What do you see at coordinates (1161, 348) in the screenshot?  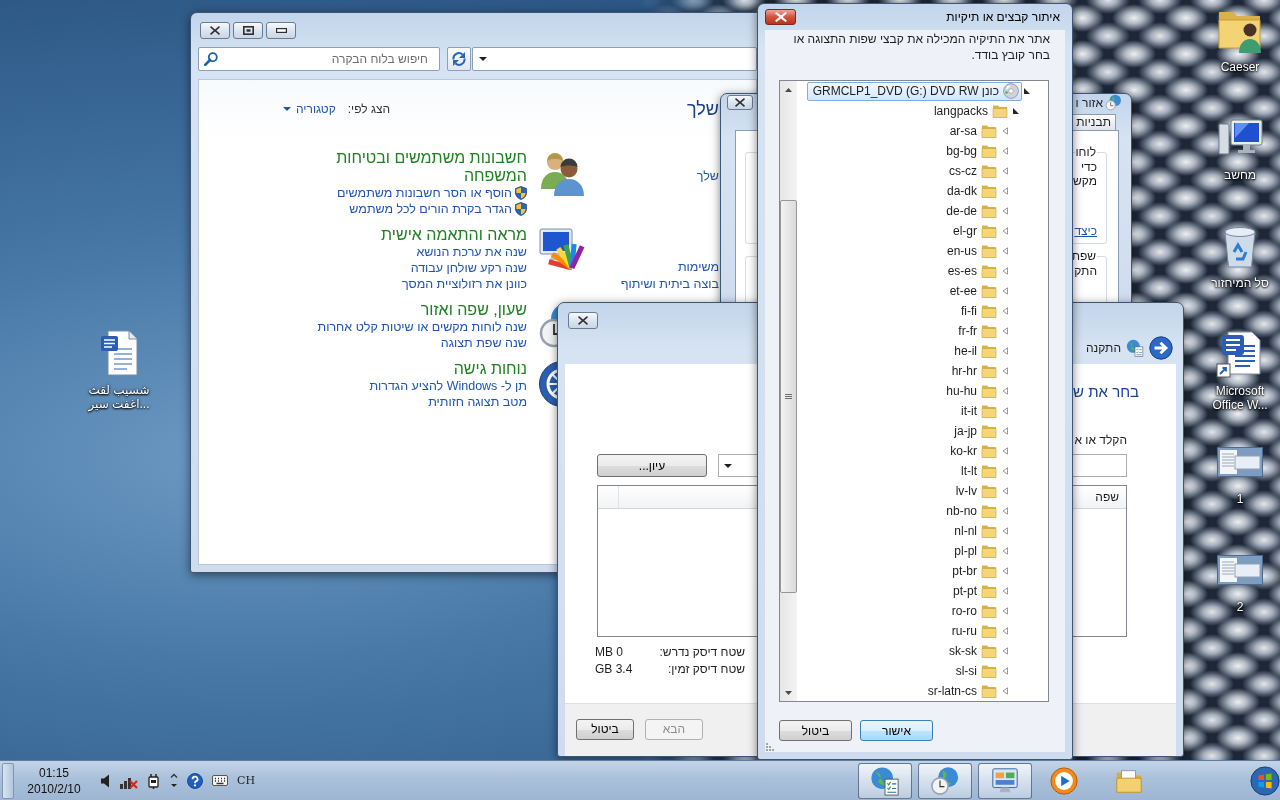 I see `back-button` at bounding box center [1161, 348].